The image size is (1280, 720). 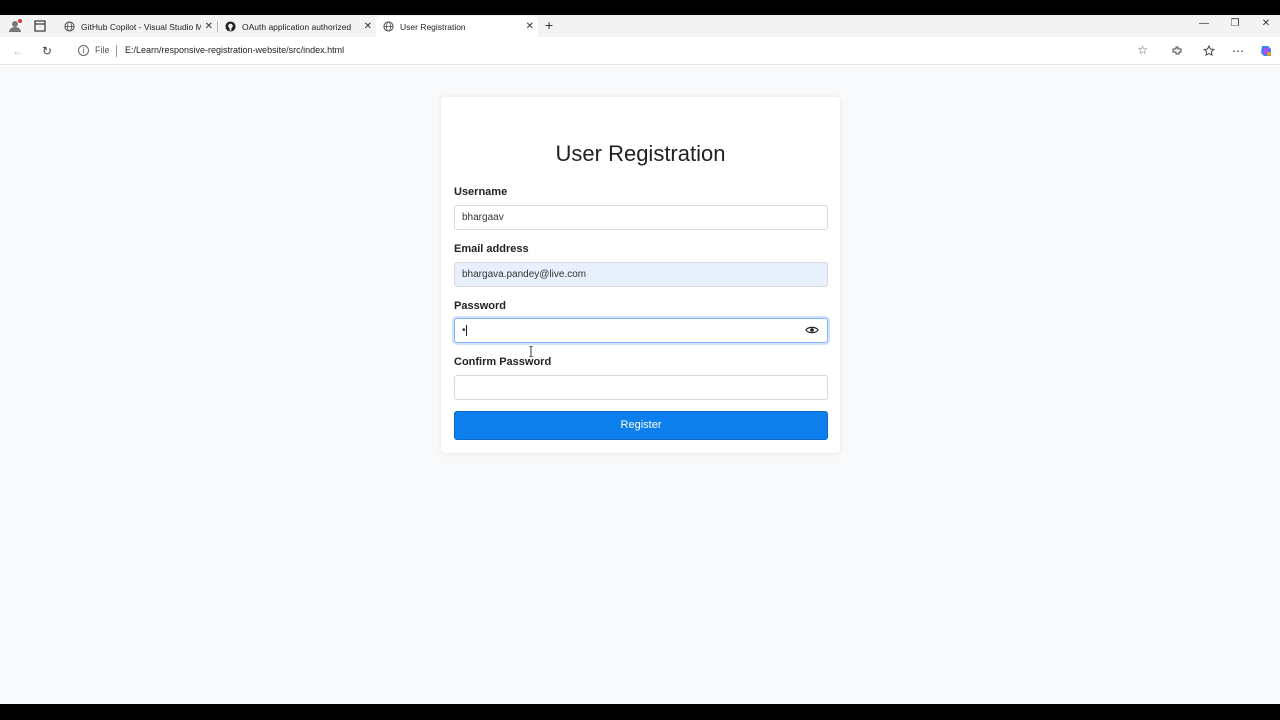 What do you see at coordinates (83, 50) in the screenshot?
I see `info-icon: i` at bounding box center [83, 50].